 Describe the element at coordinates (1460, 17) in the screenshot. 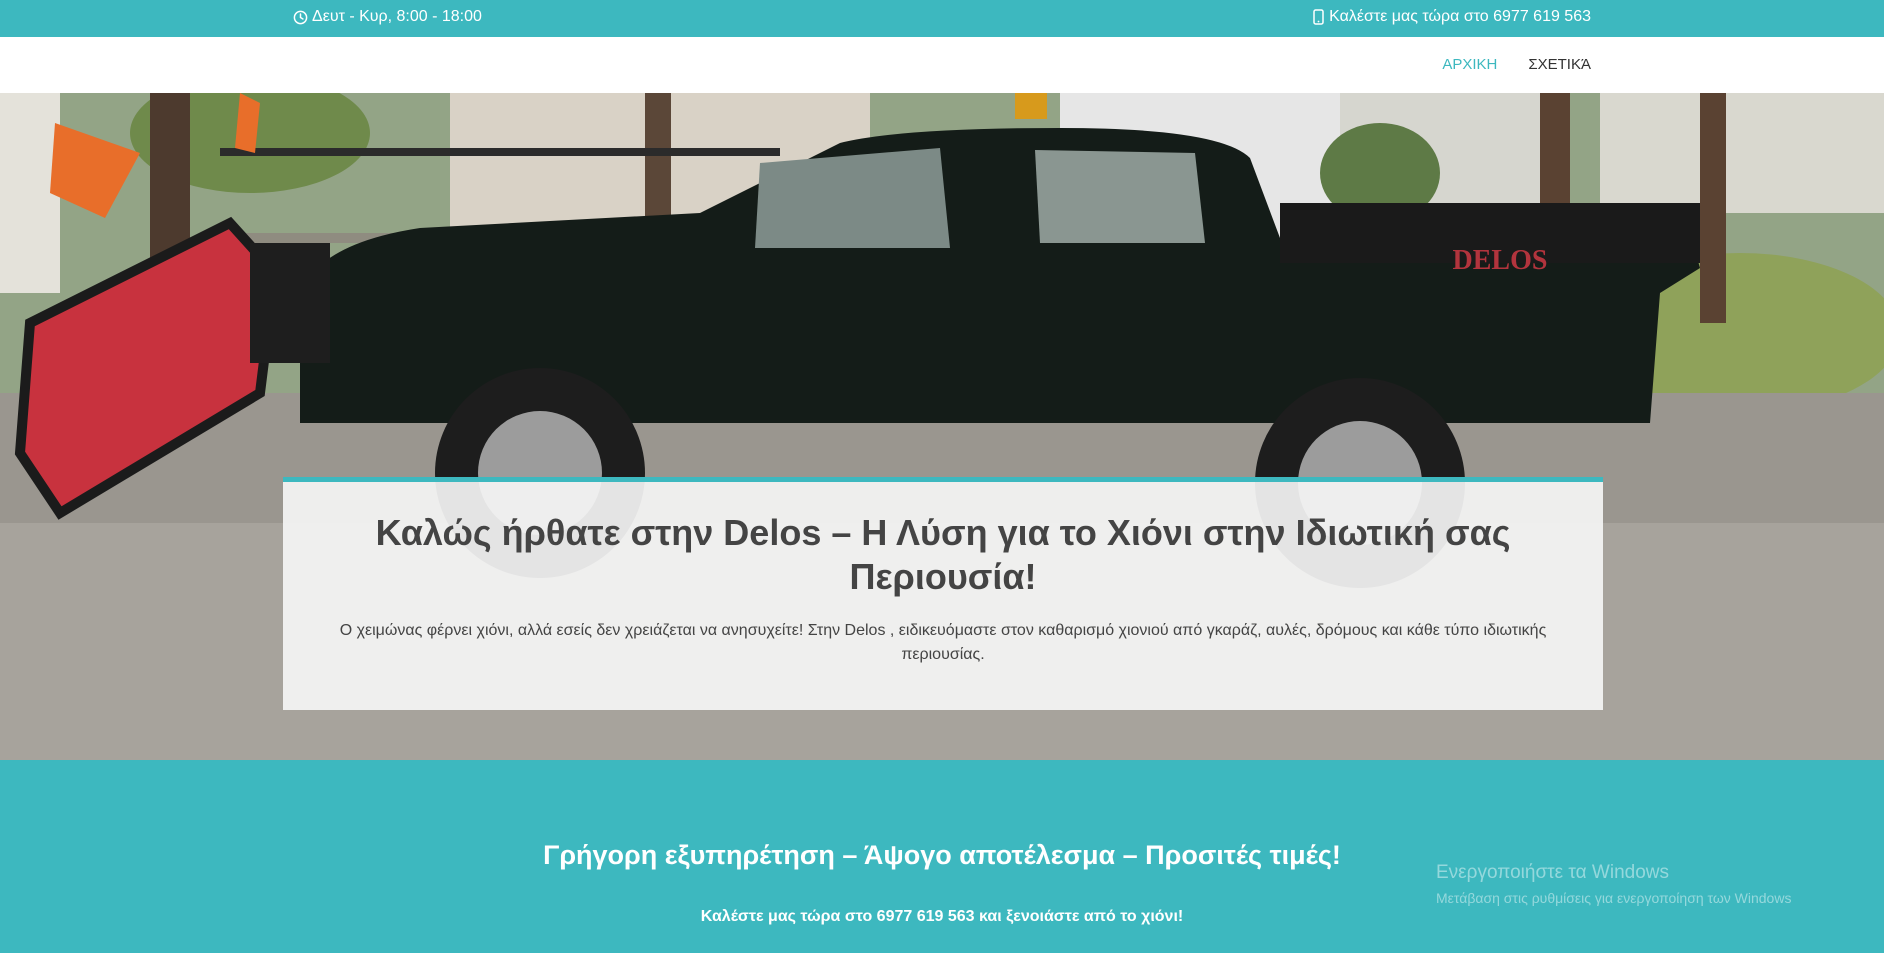

I see `phone-contact-text: Καλέστε μας τώρα στο 6977 619 563` at that location.